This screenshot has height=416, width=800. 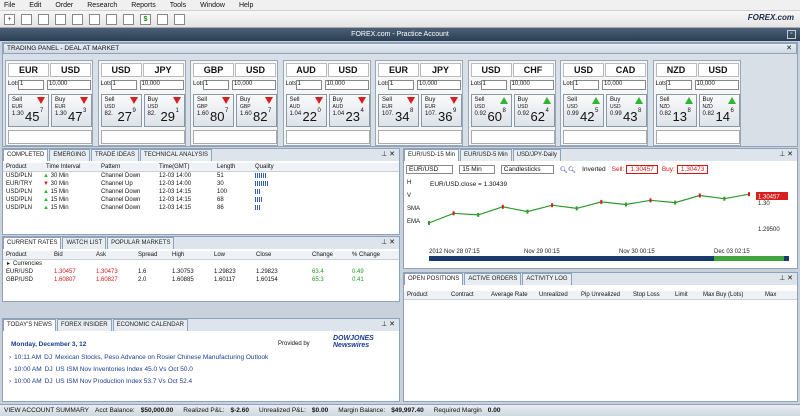 I want to click on tab-active-orders: ACTIVE ORDERS, so click(x=493, y=279).